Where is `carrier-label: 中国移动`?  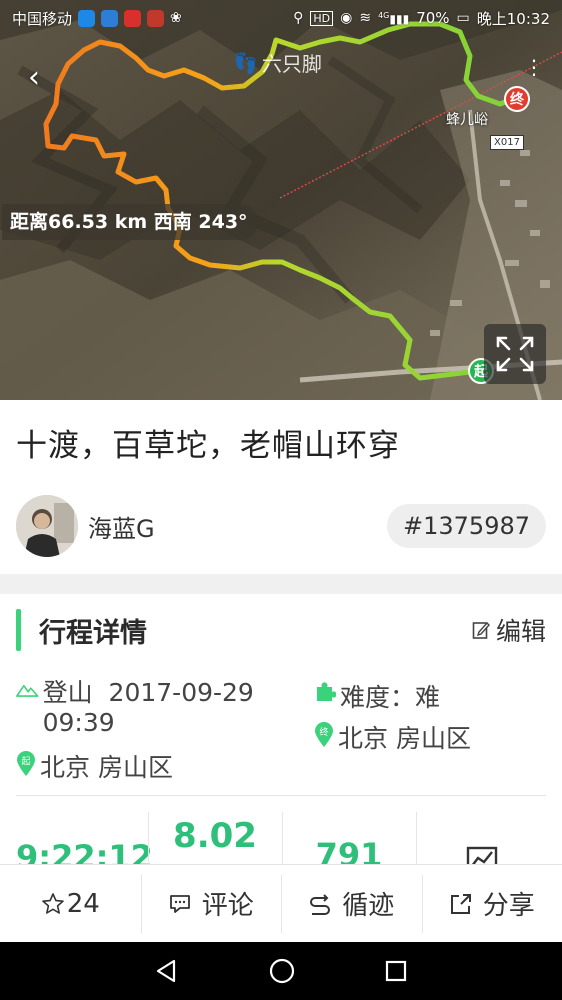
carrier-label: 中国移动 is located at coordinates (42, 18).